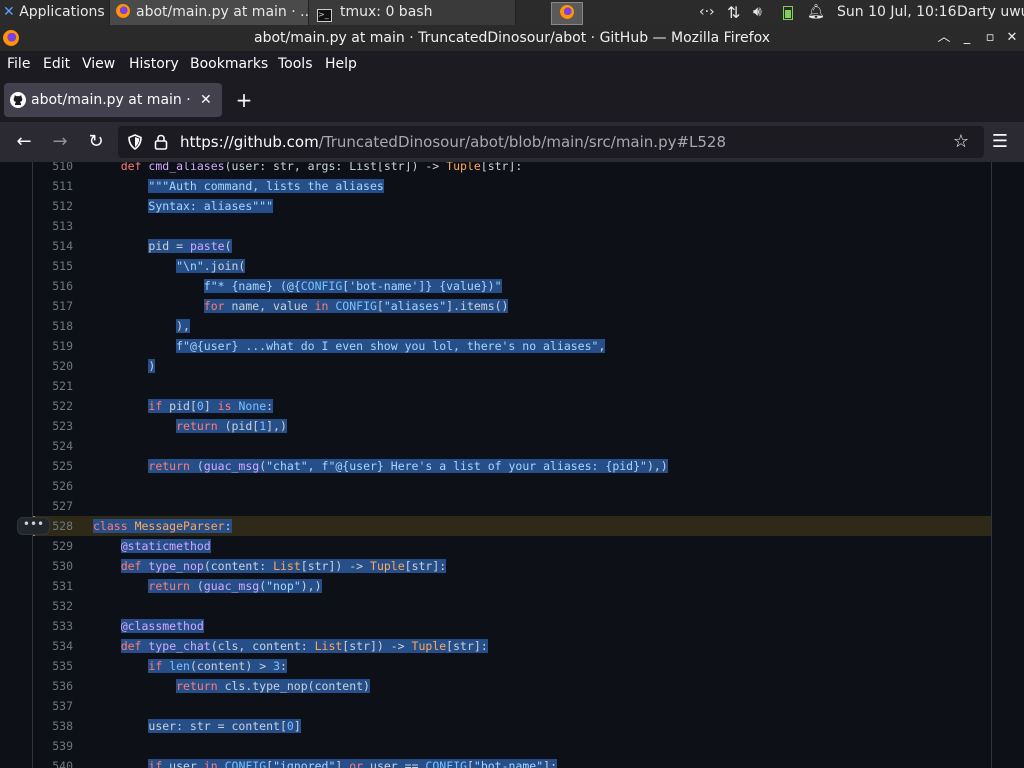 Image resolution: width=1024 pixels, height=768 pixels. What do you see at coordinates (53, 506) in the screenshot?
I see `line-number: 527` at bounding box center [53, 506].